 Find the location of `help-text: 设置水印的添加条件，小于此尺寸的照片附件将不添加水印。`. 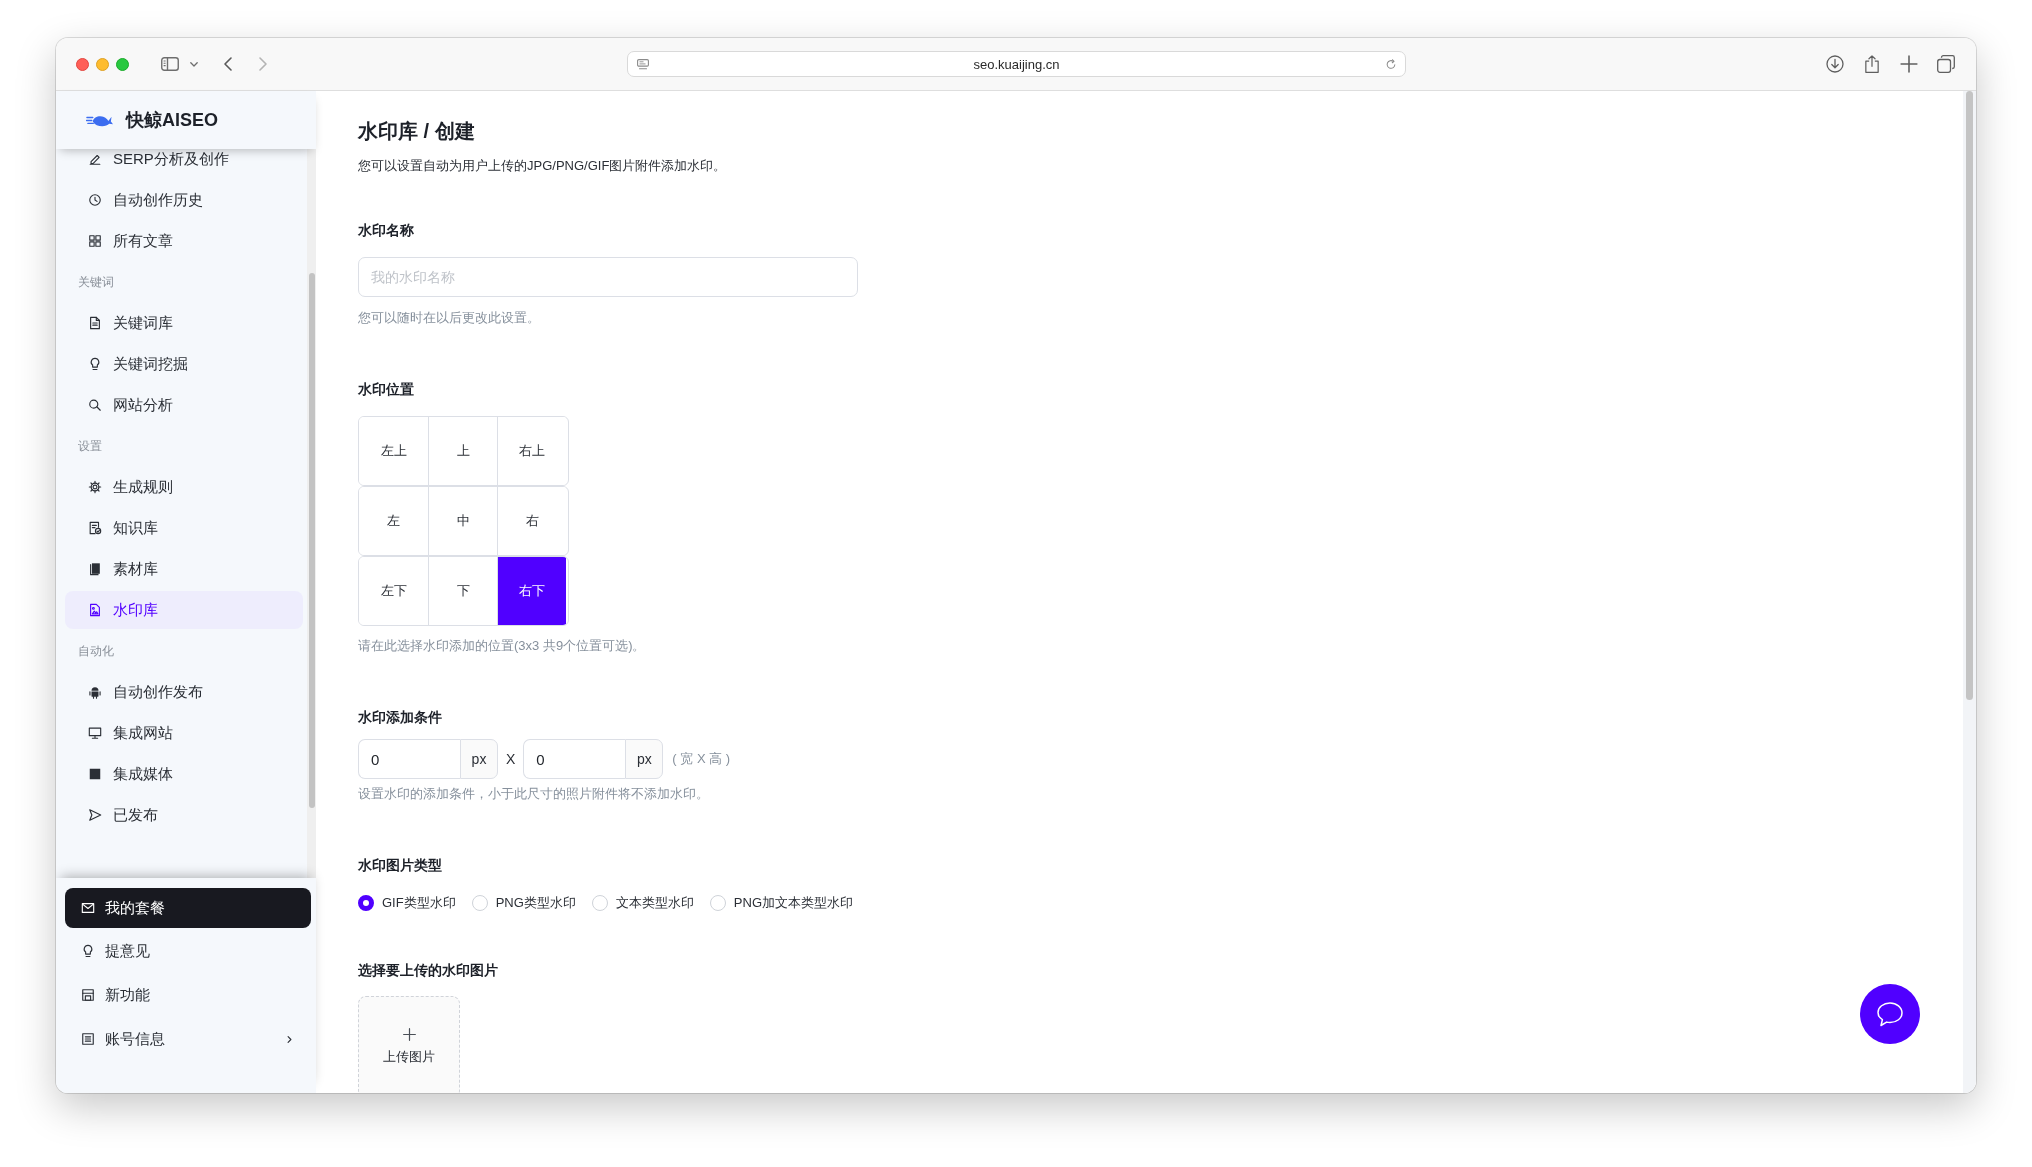

help-text: 设置水印的添加条件，小于此尺寸的照片附件将不添加水印。 is located at coordinates (534, 794).